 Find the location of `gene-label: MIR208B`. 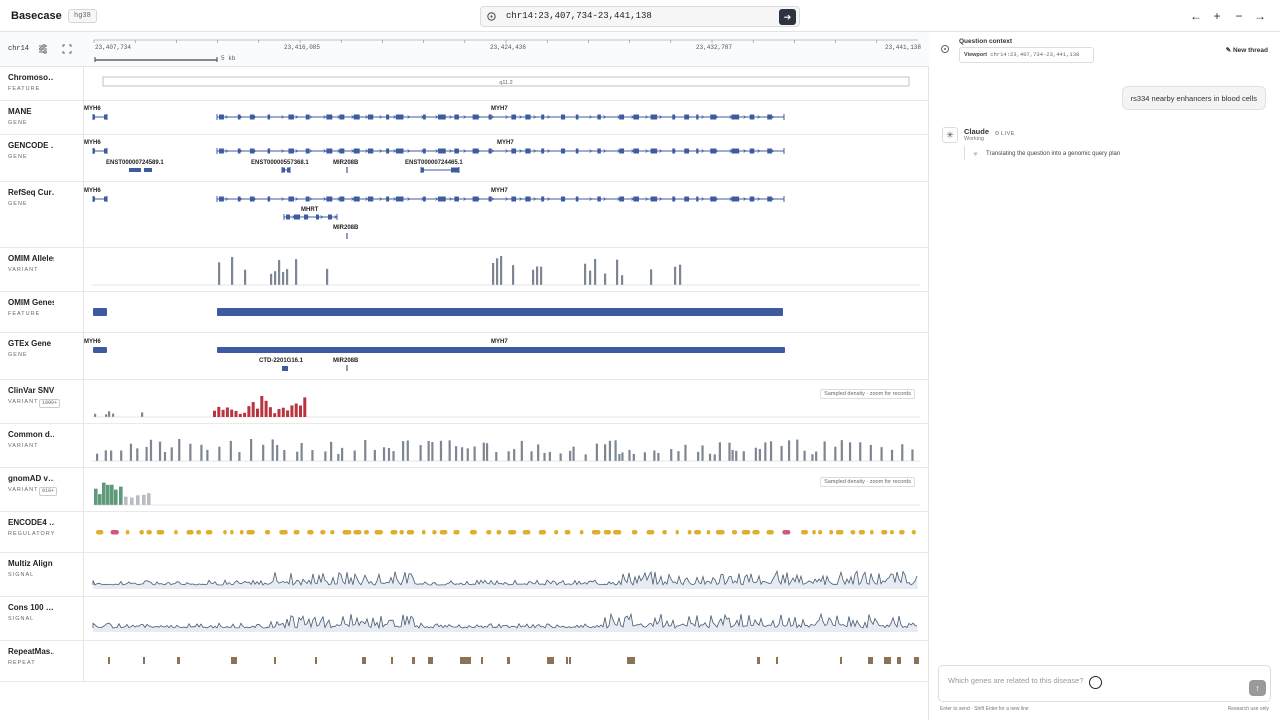

gene-label: MIR208B is located at coordinates (346, 163).